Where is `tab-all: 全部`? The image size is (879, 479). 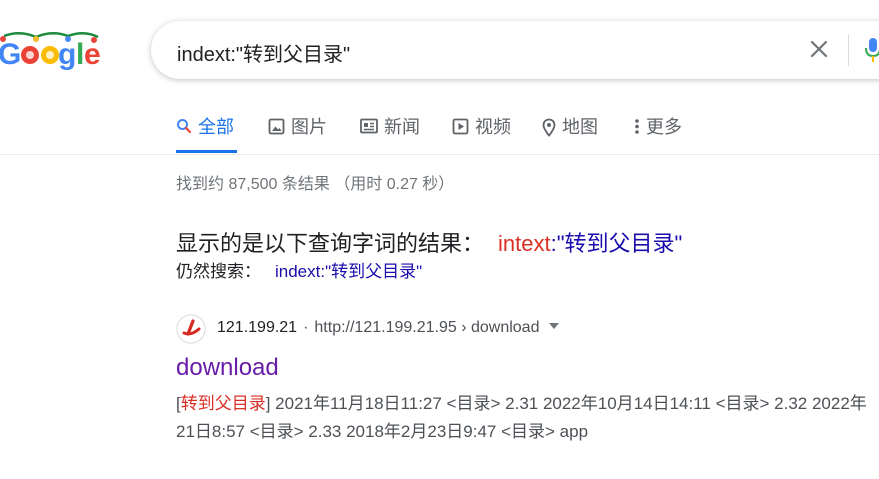
tab-all: 全部 is located at coordinates (206, 133).